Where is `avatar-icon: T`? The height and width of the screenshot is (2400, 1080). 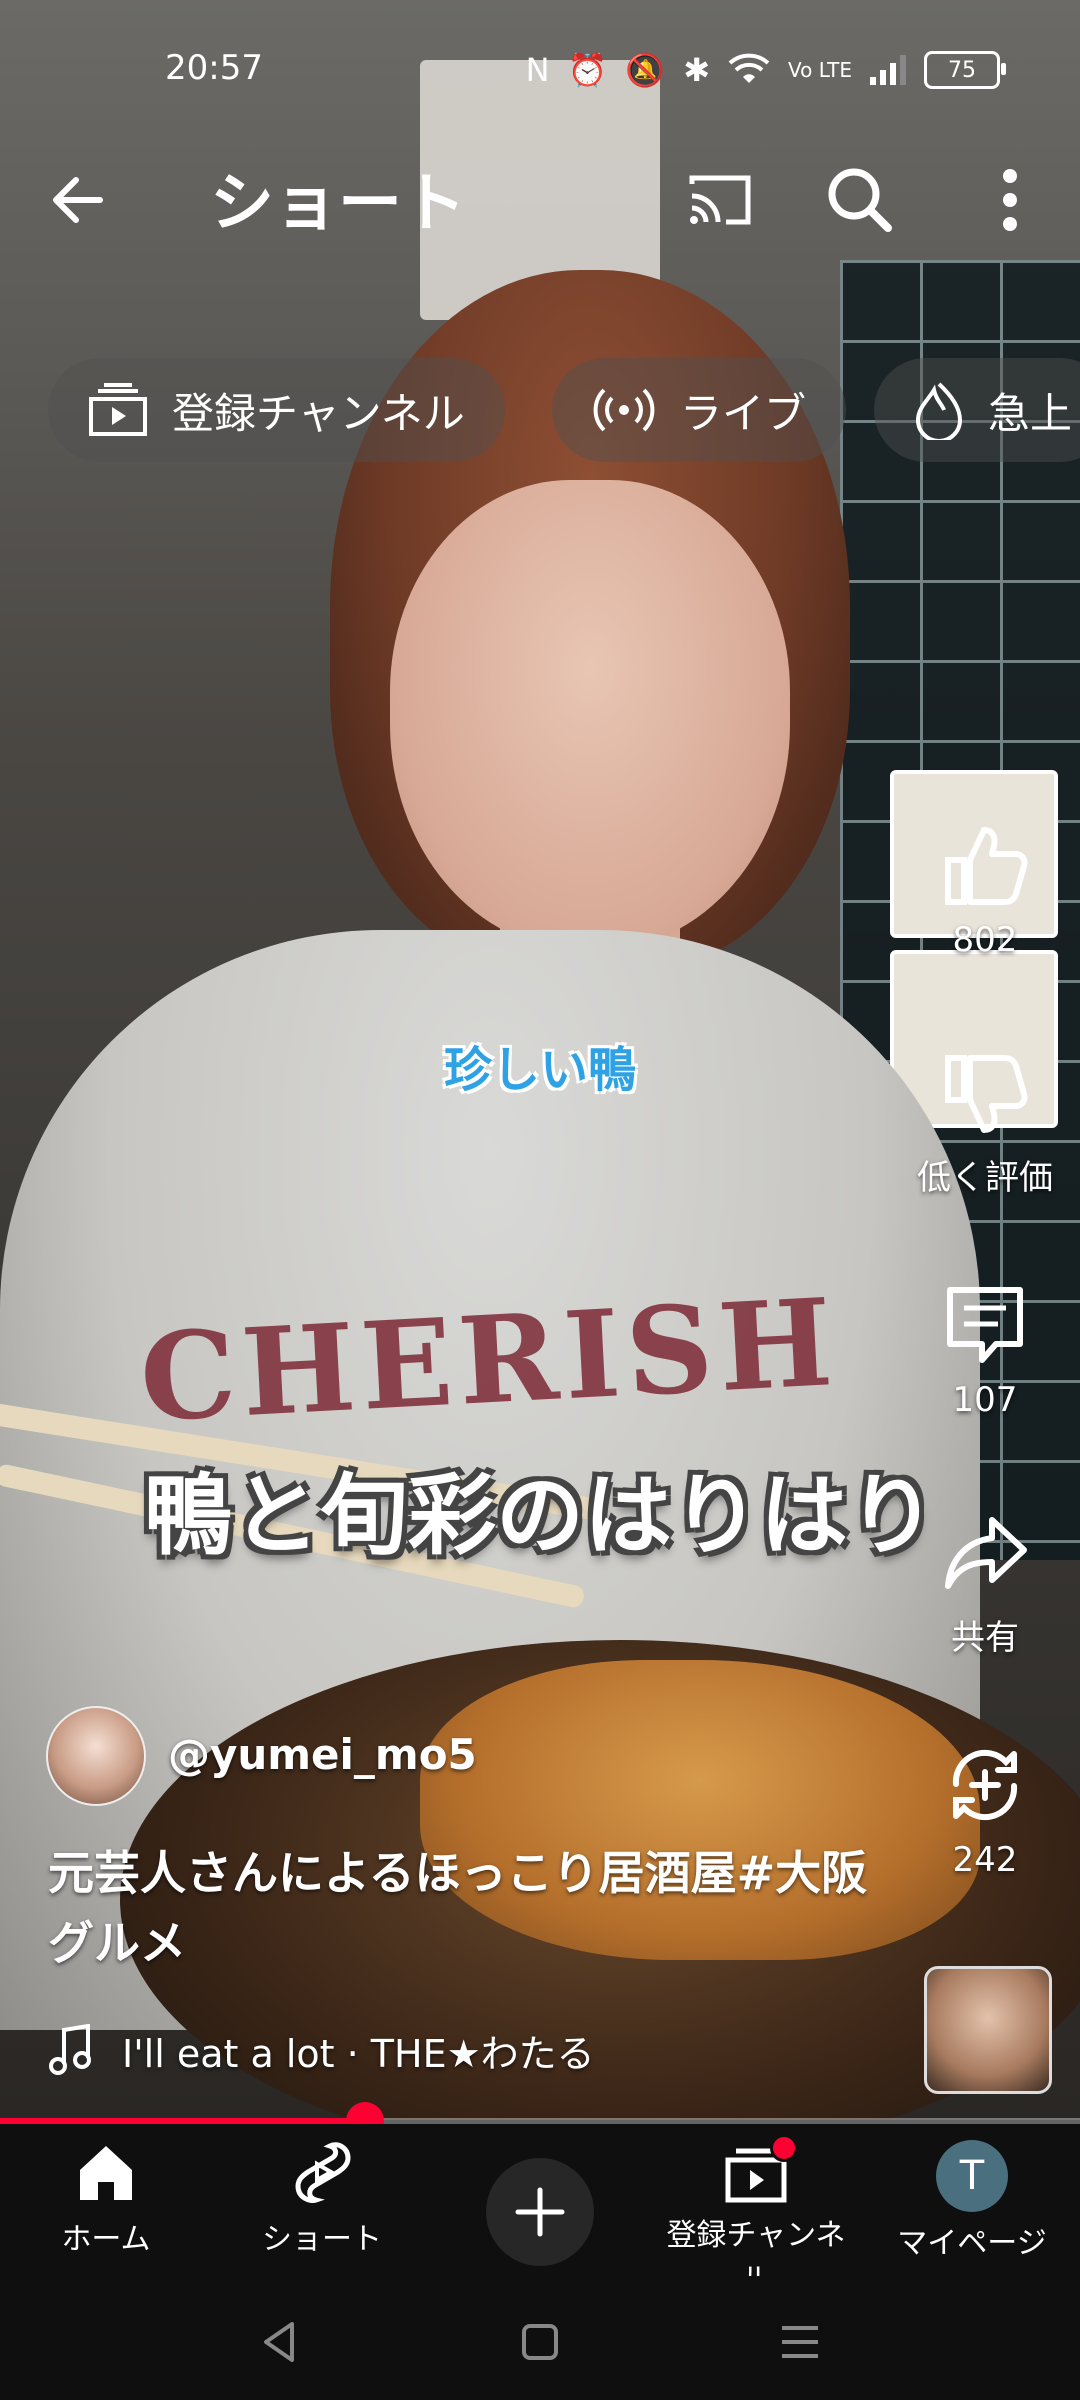
avatar-icon: T is located at coordinates (972, 2176).